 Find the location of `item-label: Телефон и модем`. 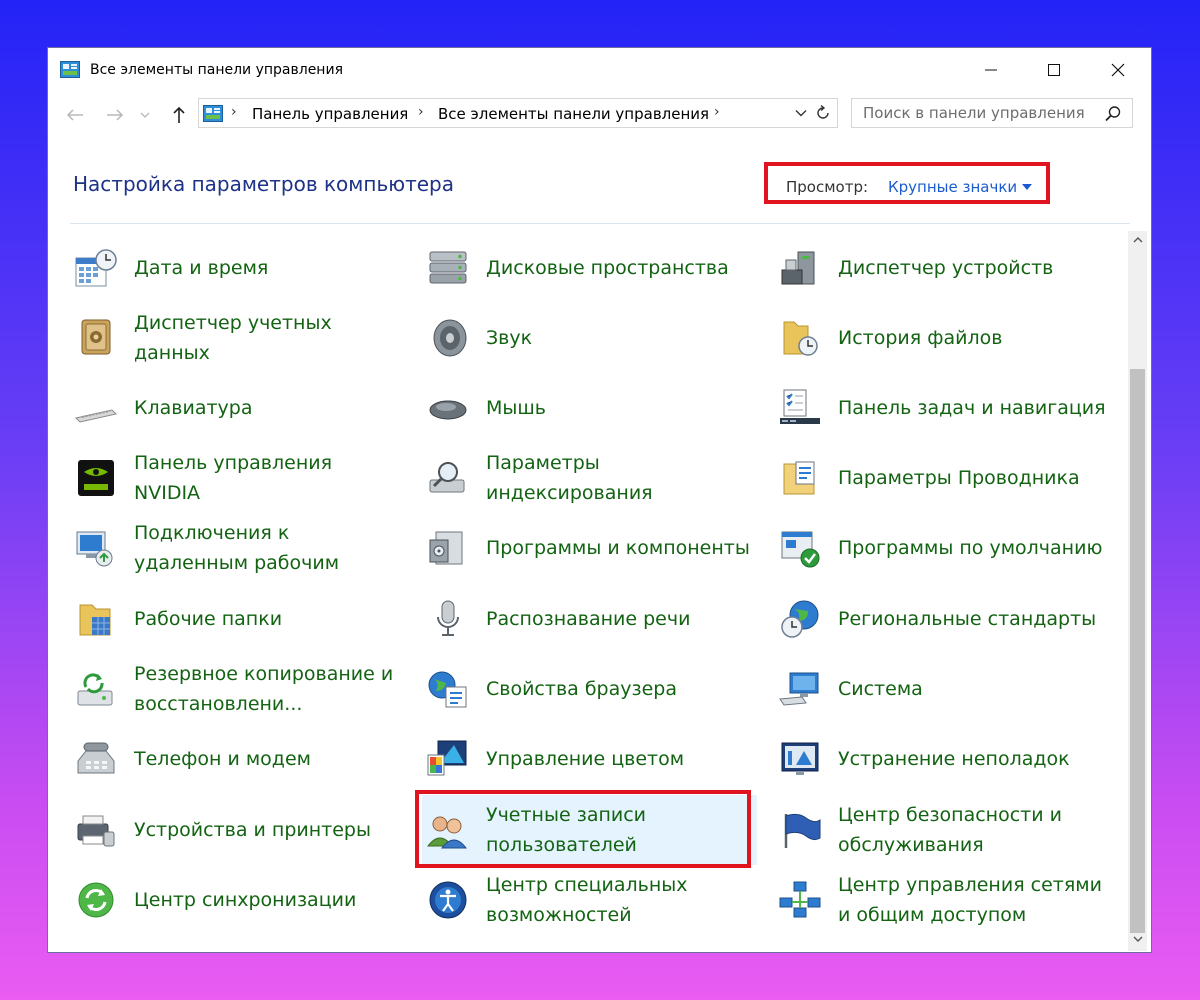

item-label: Телефон и модем is located at coordinates (222, 759).